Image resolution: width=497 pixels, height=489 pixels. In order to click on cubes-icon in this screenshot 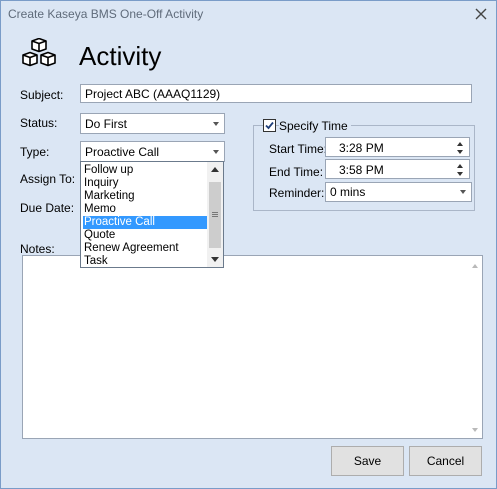, I will do `click(39, 54)`.